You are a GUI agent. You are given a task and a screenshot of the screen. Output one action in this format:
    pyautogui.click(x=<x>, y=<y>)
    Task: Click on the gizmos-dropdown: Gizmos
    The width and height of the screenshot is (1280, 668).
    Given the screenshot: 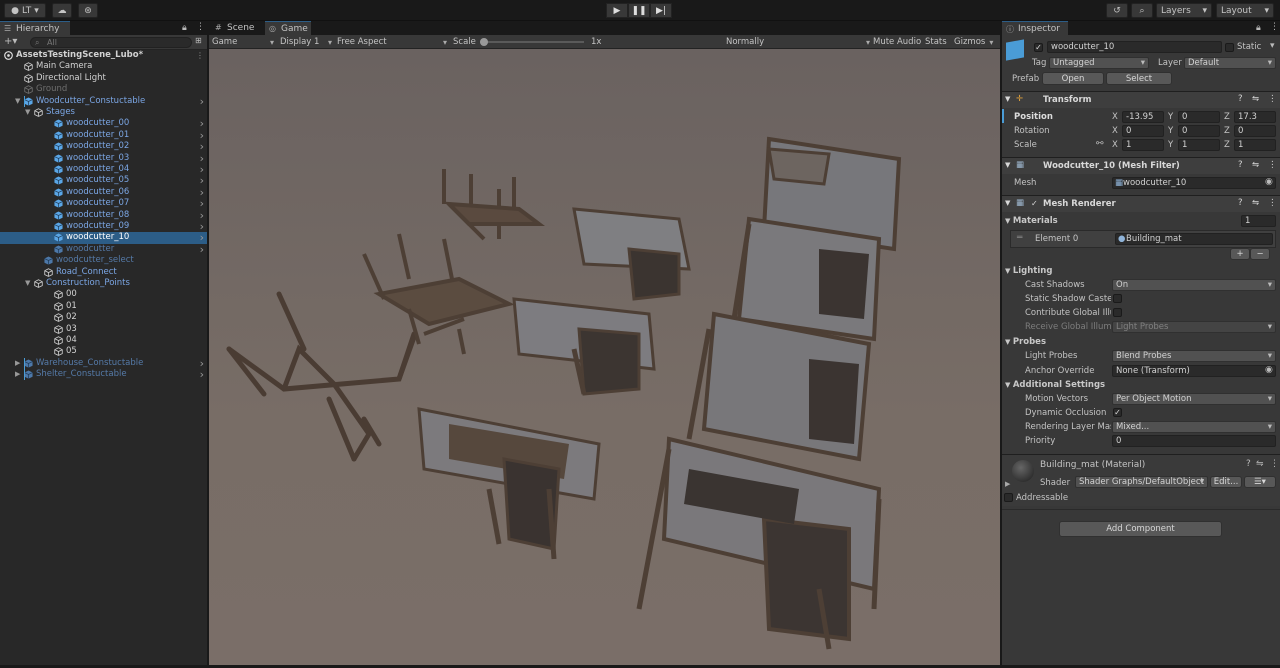 What is the action you would take?
    pyautogui.click(x=973, y=42)
    